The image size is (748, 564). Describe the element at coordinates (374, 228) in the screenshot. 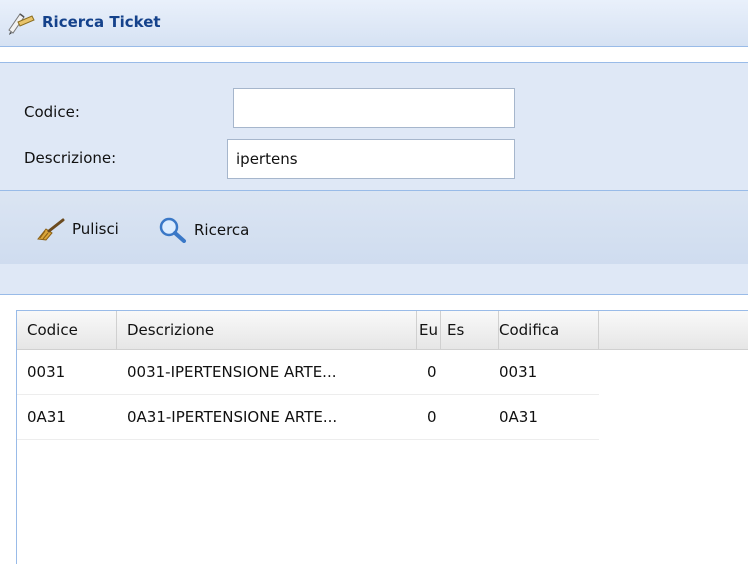

I see `toolbar: Pulisci Ricerca` at that location.